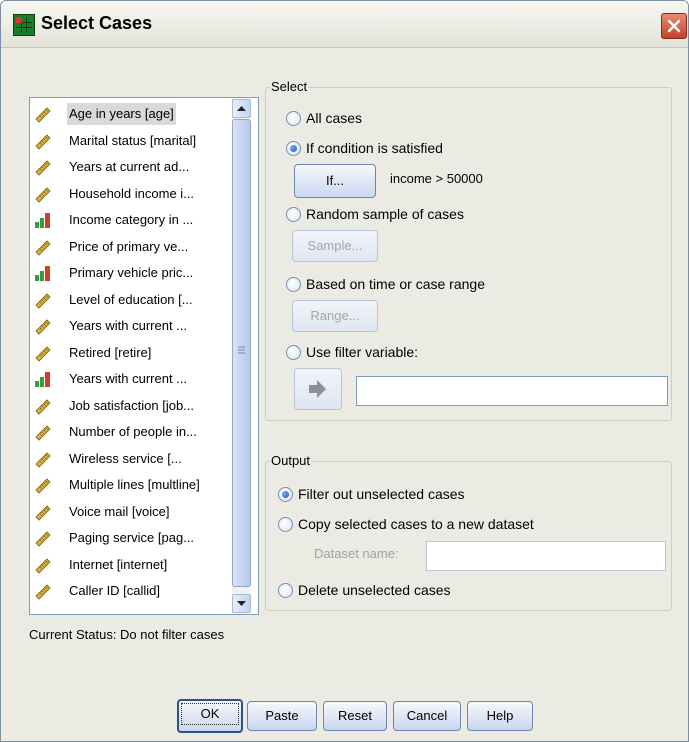 Image resolution: width=689 pixels, height=742 pixels. What do you see at coordinates (293, 214) in the screenshot?
I see `random-sample-radio` at bounding box center [293, 214].